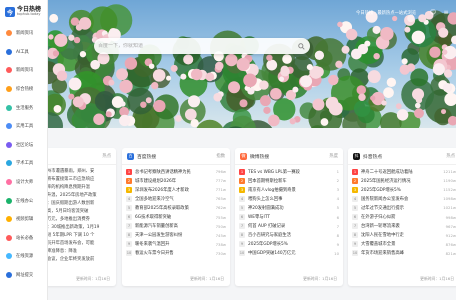 The image size is (456, 300). What do you see at coordinates (289, 244) in the screenshot?
I see `hot-item: 9 2025年GDP增长5% 9` at bounding box center [289, 244].